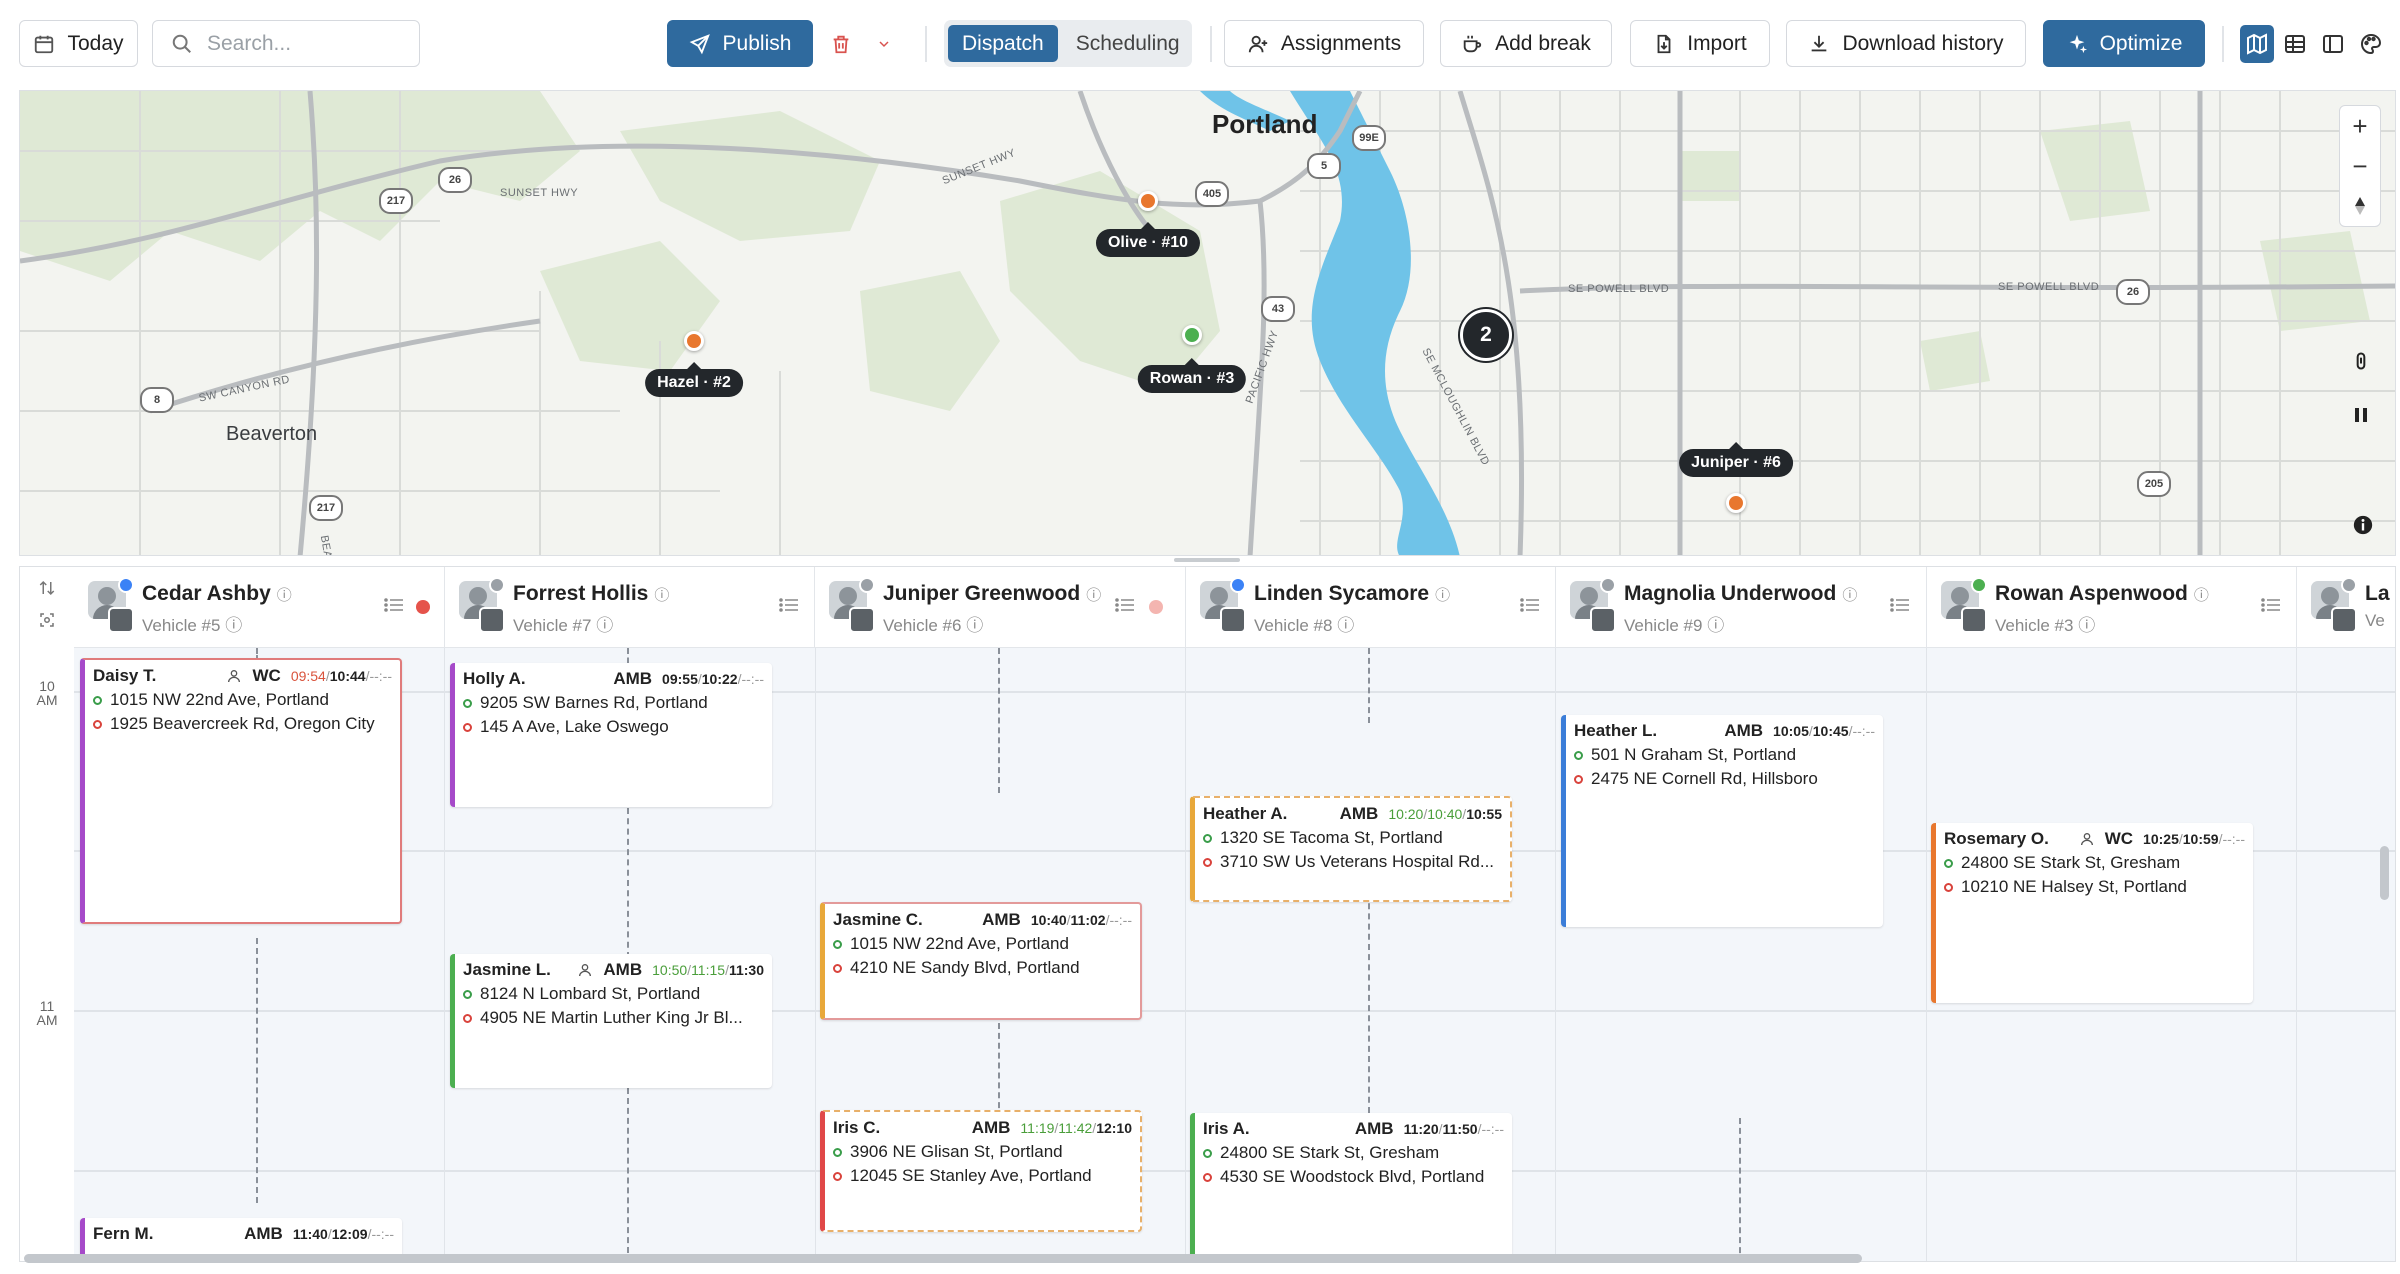  I want to click on driver-column-header: Magnolia Underwood ⓘ Vehicle #9 ⓘ, so click(1741, 607).